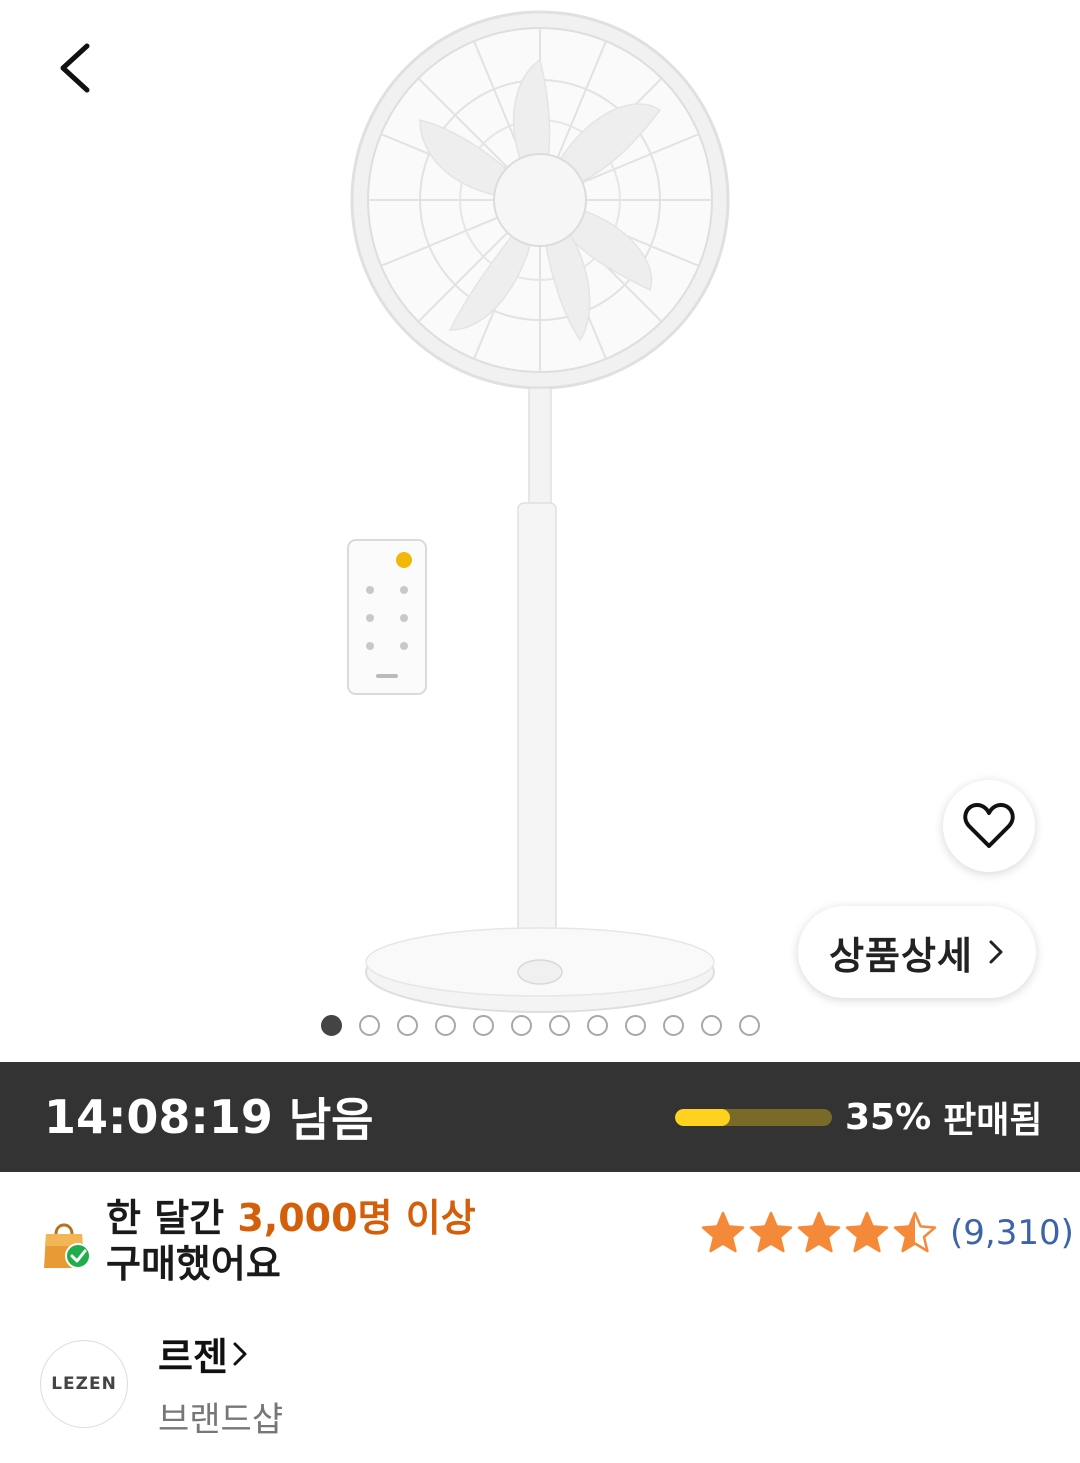  Describe the element at coordinates (387, 617) in the screenshot. I see `remote-control-image` at that location.